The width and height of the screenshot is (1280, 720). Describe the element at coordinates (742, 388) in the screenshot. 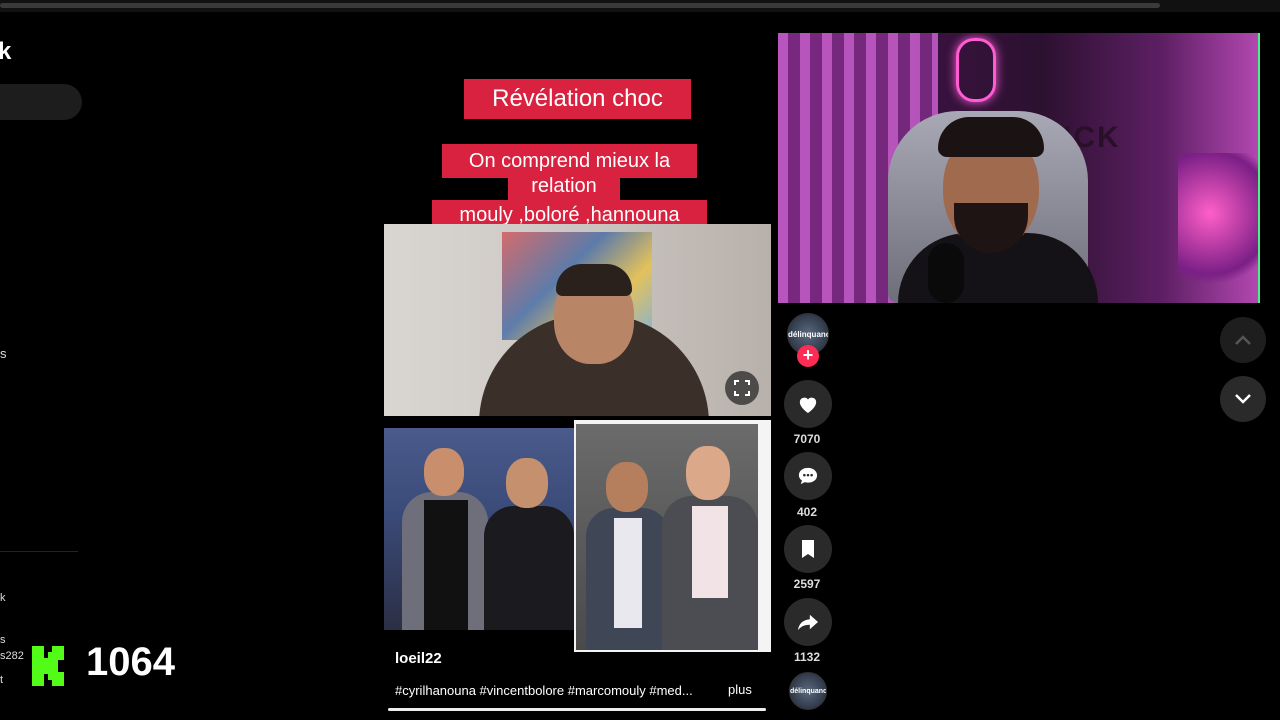

I see `fullscreen-icon` at that location.